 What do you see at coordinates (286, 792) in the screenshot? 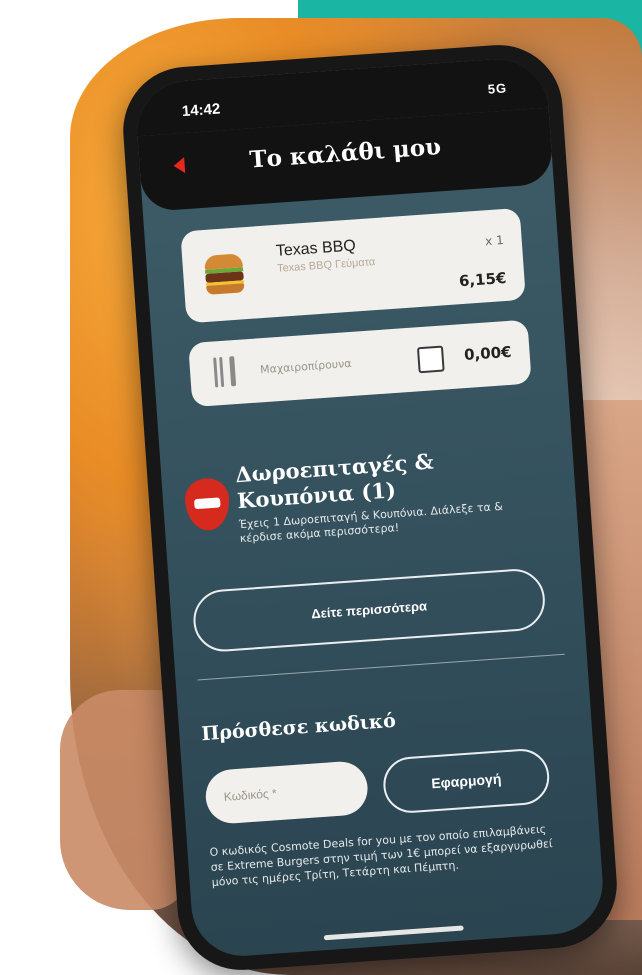
I see `promo-code-input` at bounding box center [286, 792].